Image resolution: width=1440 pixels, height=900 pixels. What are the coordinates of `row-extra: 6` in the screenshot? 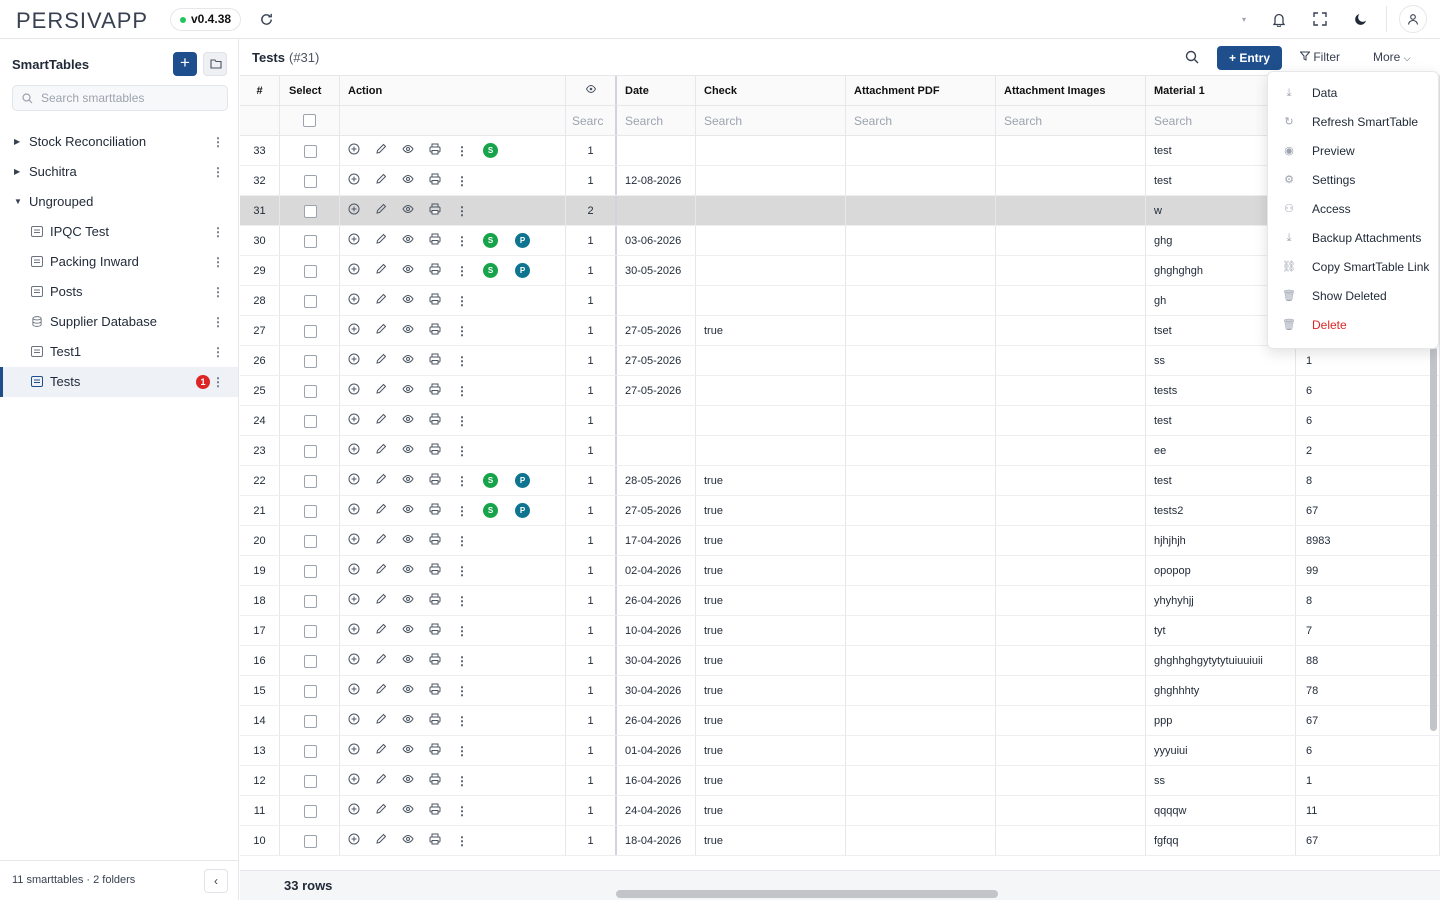 It's located at (1368, 750).